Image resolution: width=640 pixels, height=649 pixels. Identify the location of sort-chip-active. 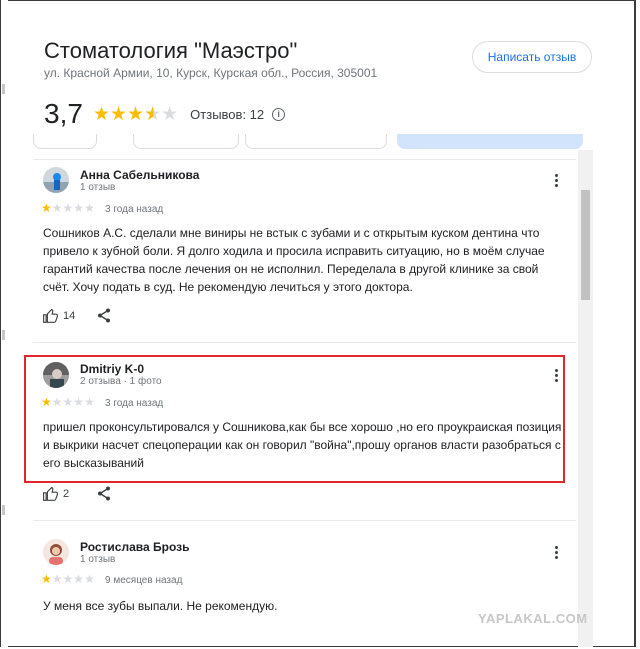
(490, 141).